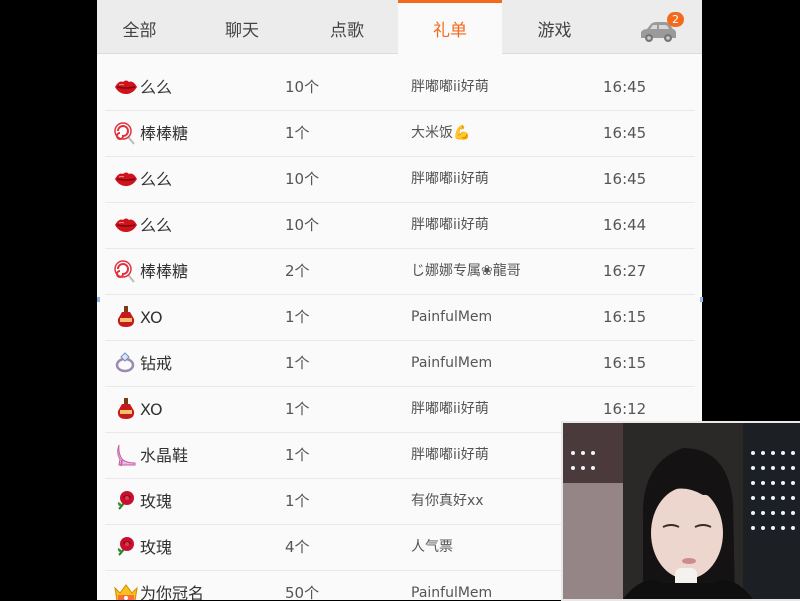  I want to click on gift-row: XO 1个 PainfulMem 16:15, so click(400, 318).